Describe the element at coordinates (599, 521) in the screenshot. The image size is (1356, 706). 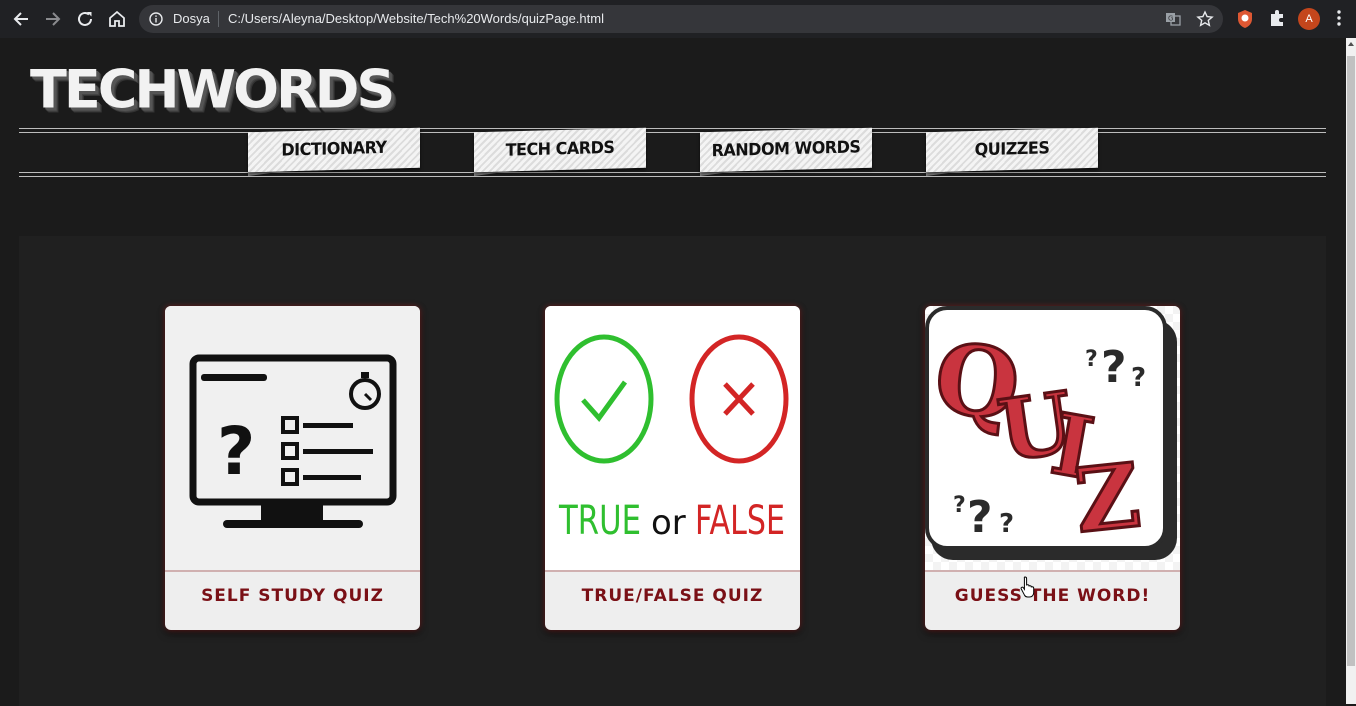
I see `true-text: TRUE` at that location.